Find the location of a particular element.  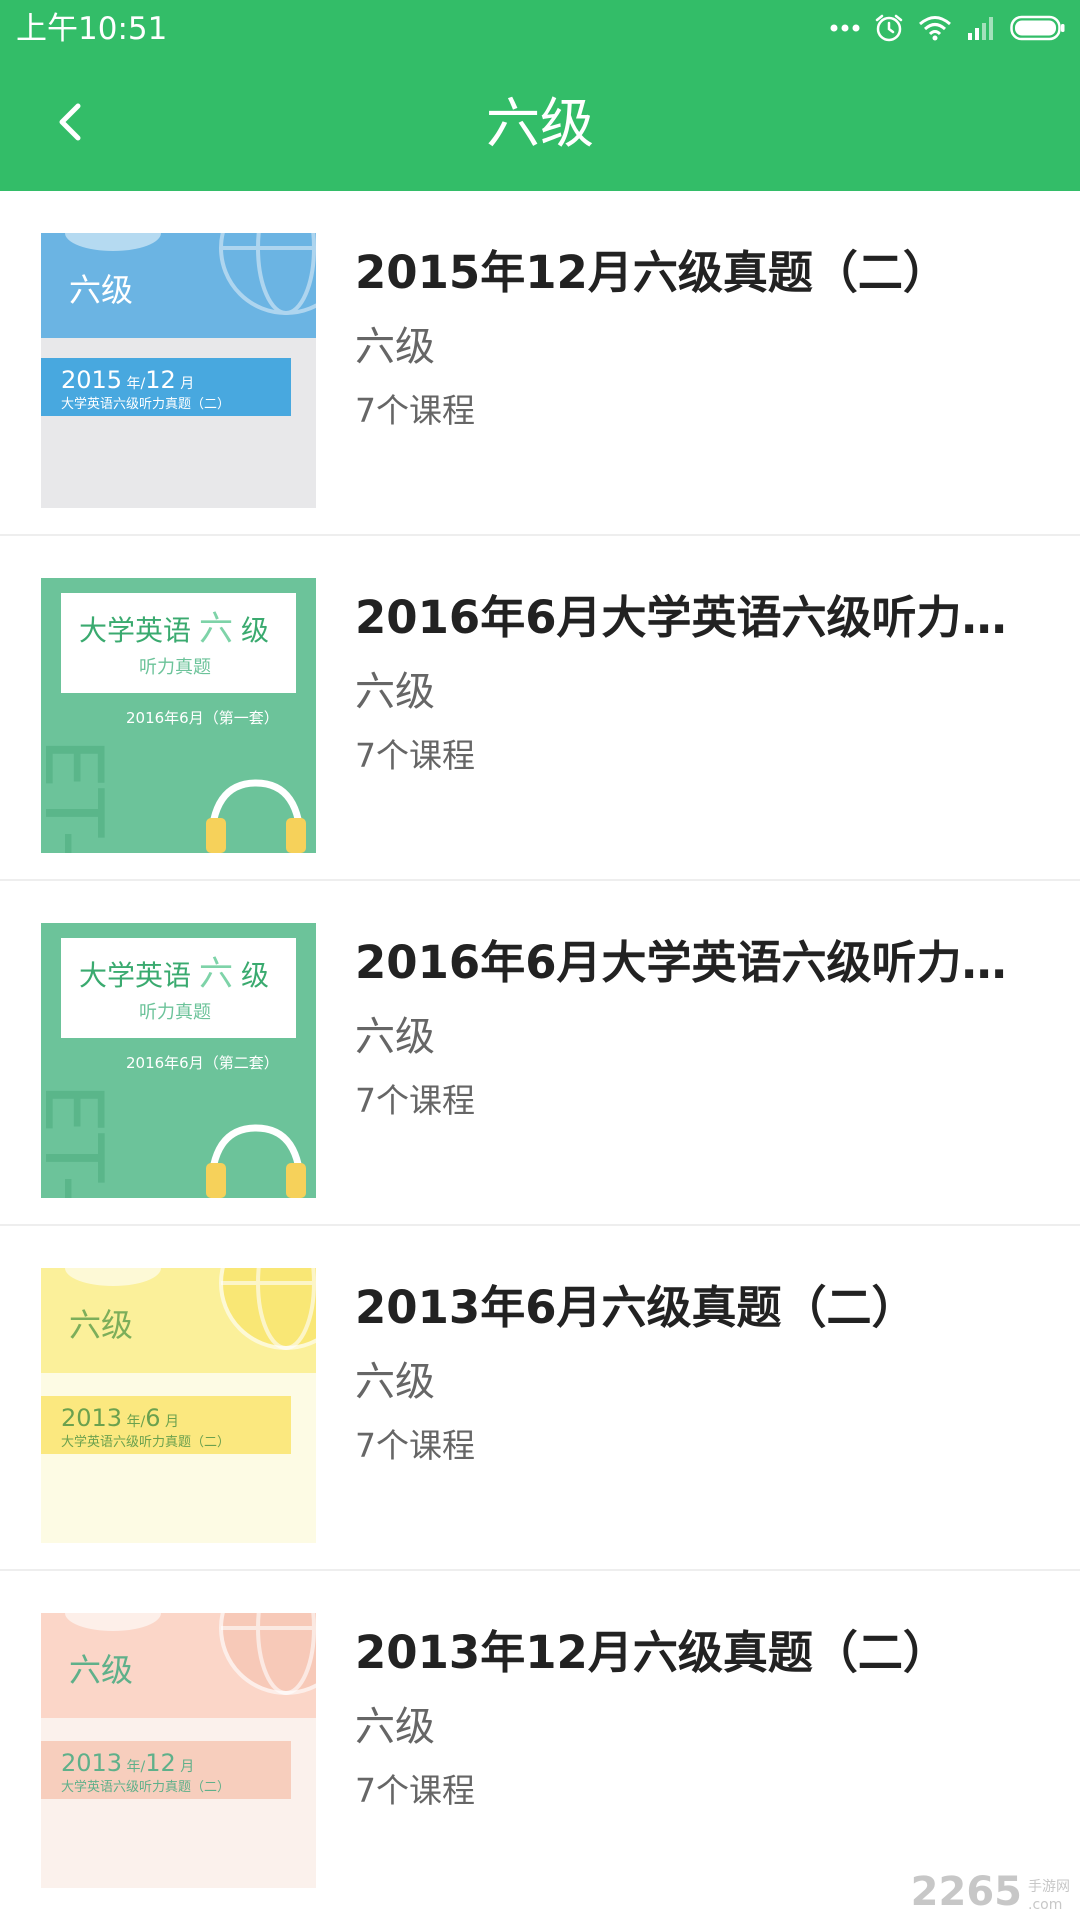

watermark-suffix: .com is located at coordinates (1045, 1905).